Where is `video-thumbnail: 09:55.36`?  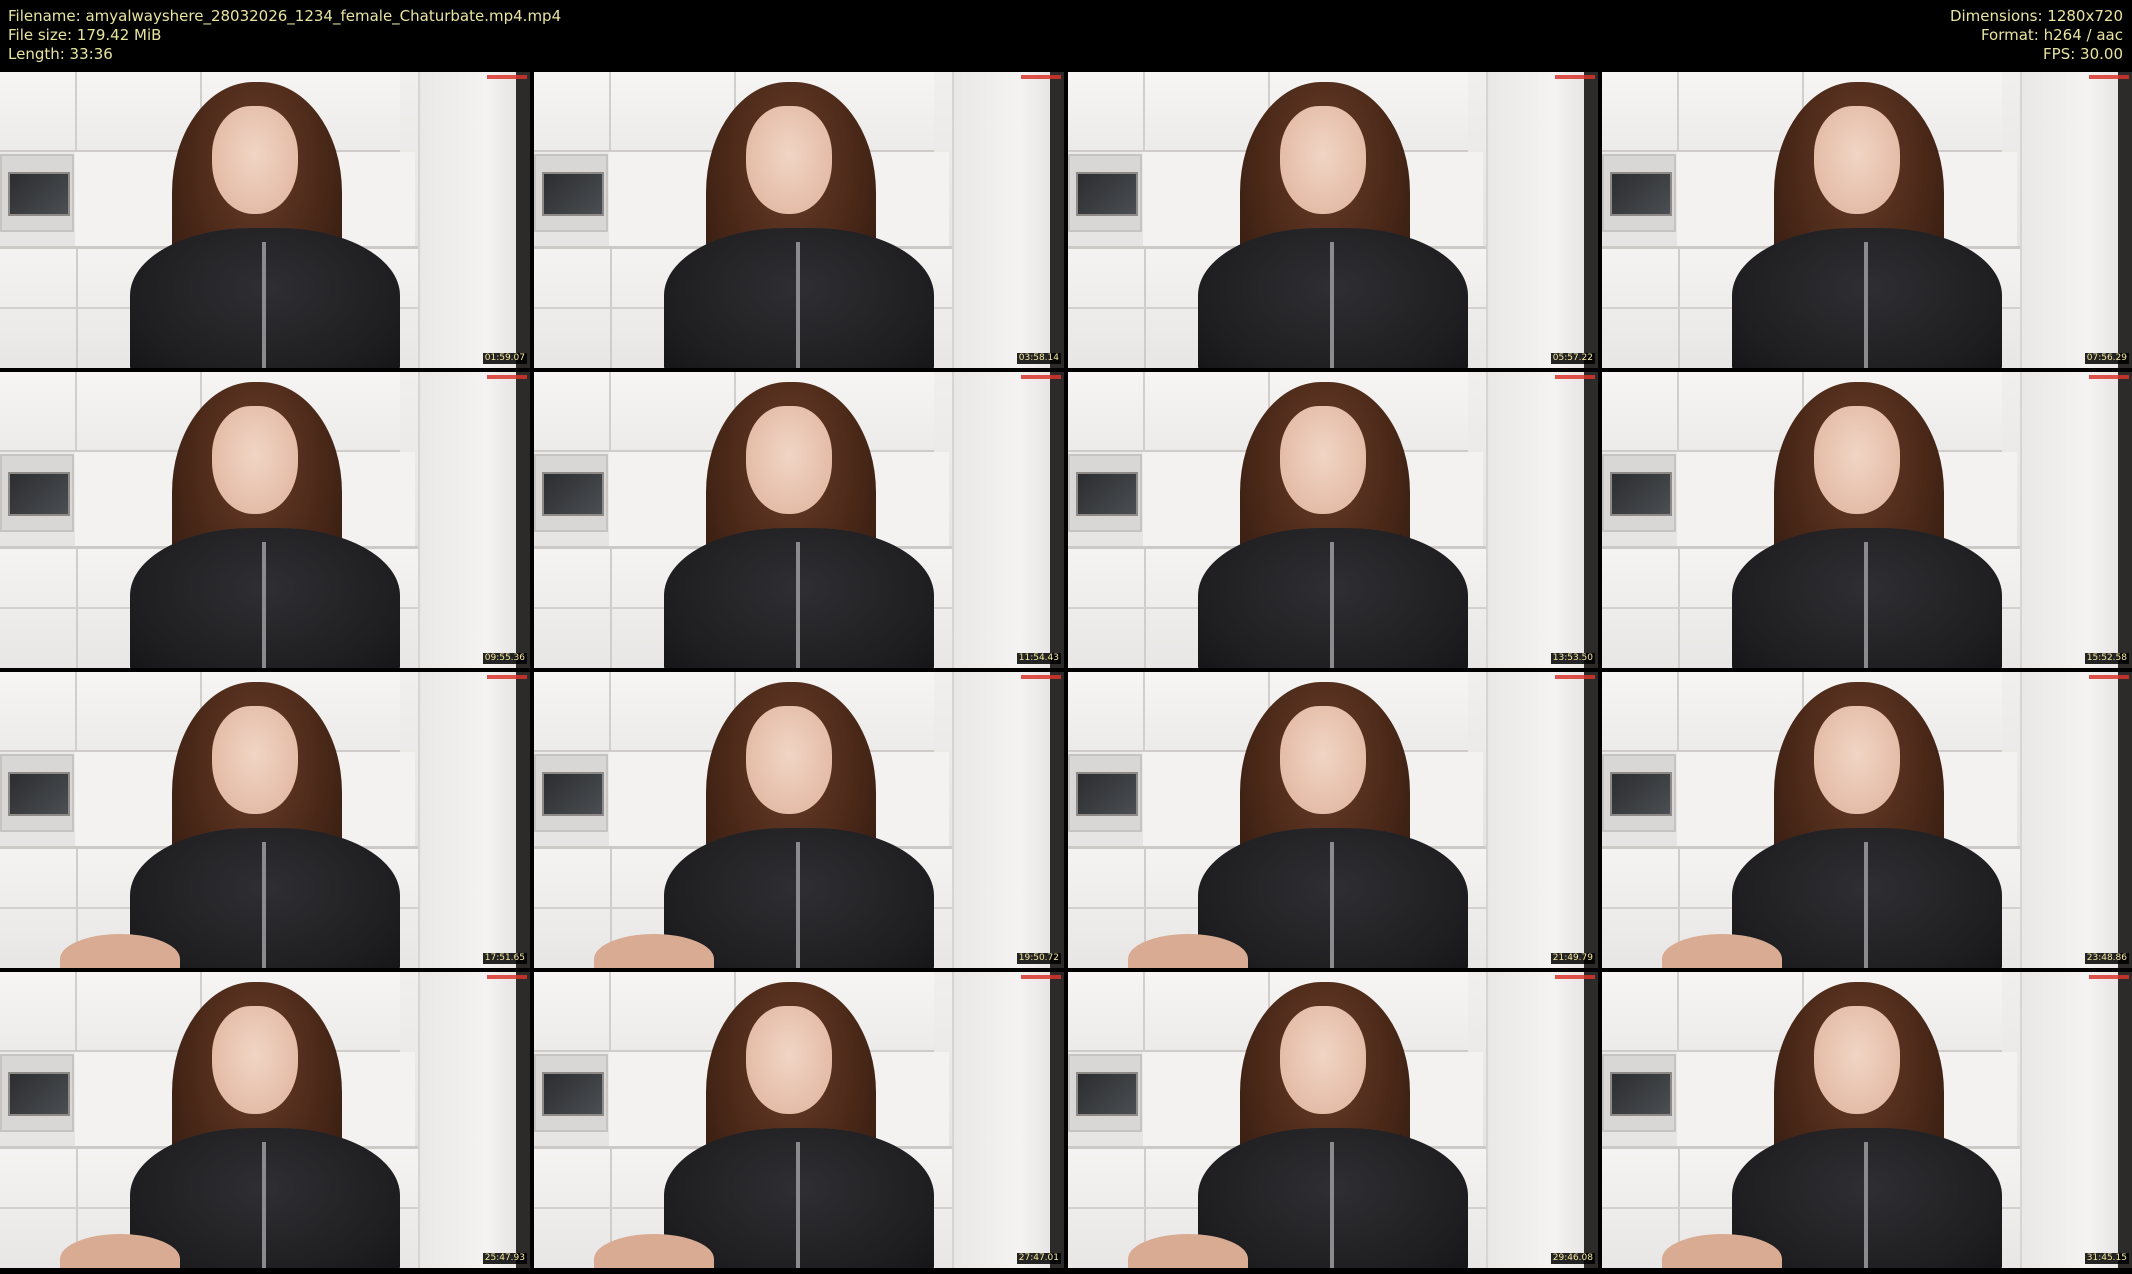 video-thumbnail: 09:55.36 is located at coordinates (265, 520).